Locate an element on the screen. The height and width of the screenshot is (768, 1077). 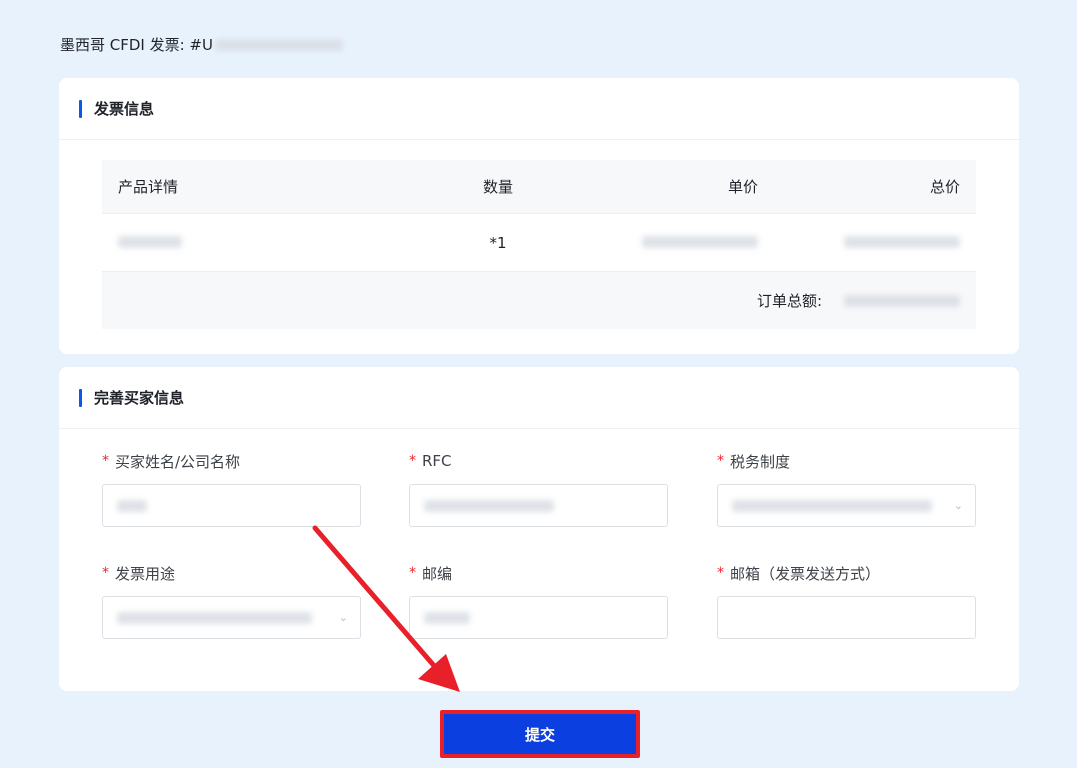
submit-button: 提交 is located at coordinates (540, 734).